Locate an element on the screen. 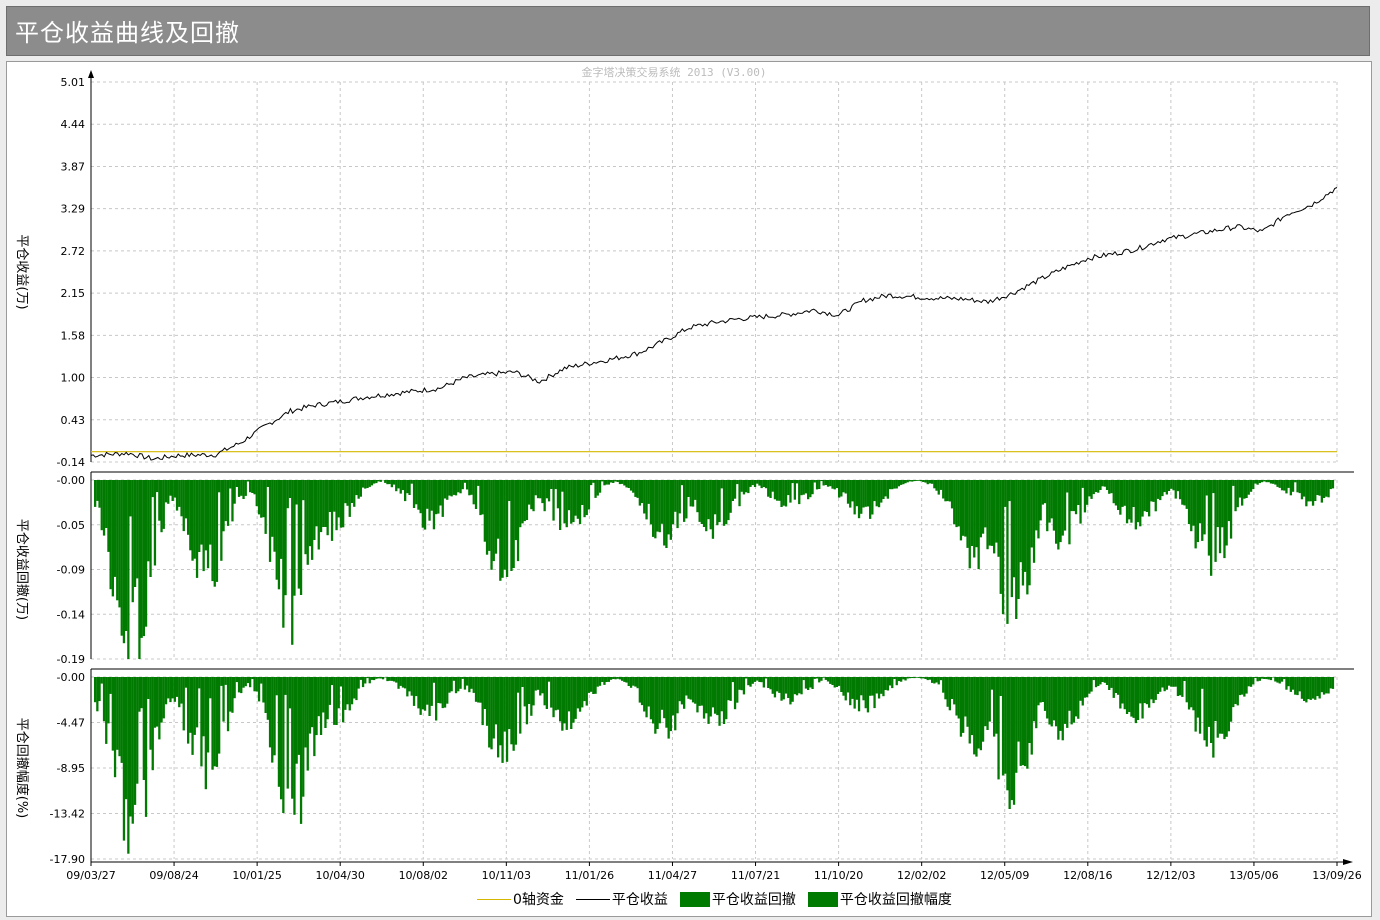 This screenshot has width=1380, height=920. y-tick-label: -13.42 is located at coordinates (67, 814).